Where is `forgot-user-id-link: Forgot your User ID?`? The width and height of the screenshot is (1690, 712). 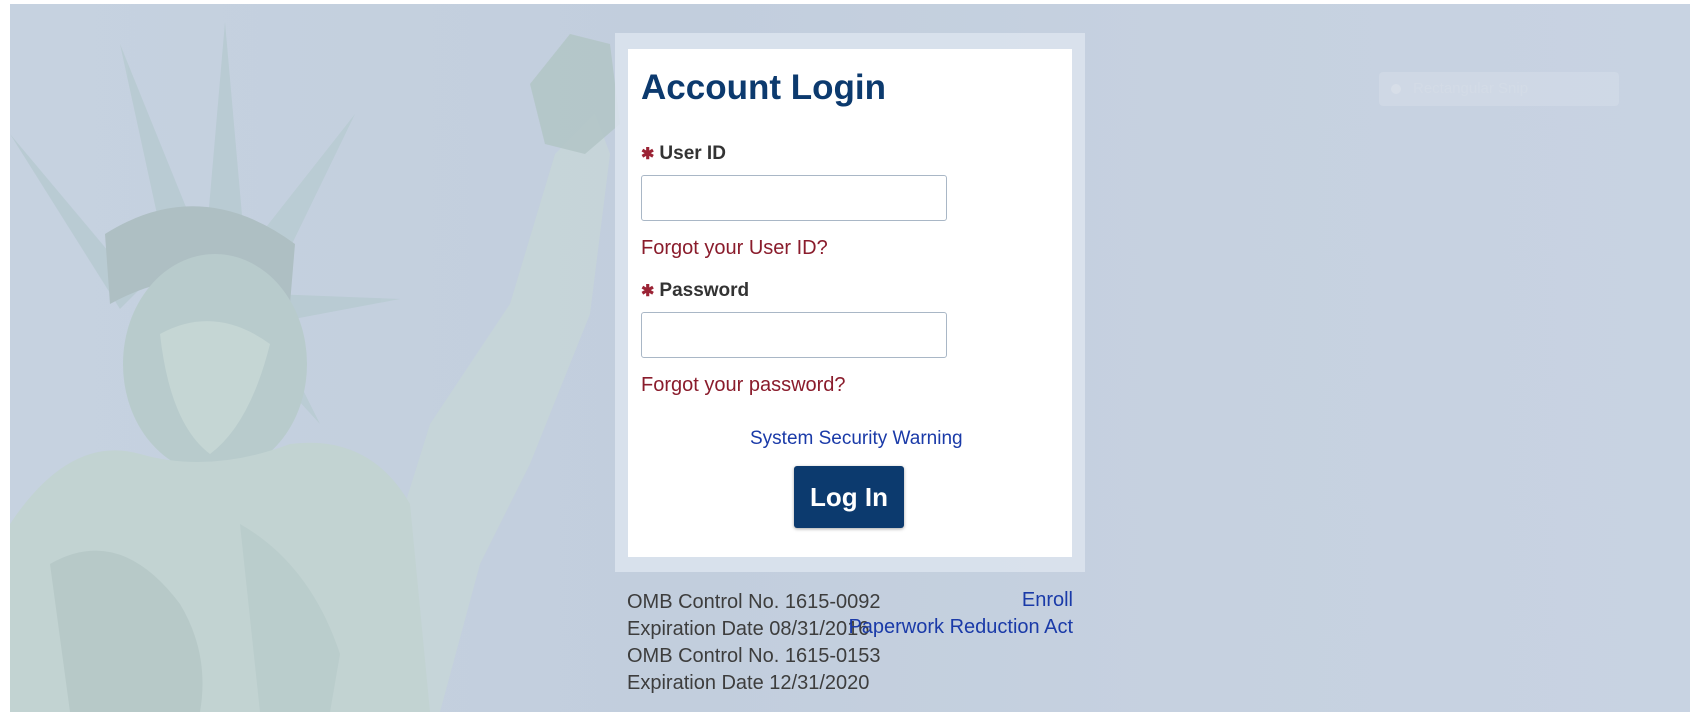 forgot-user-id-link: Forgot your User ID? is located at coordinates (734, 248).